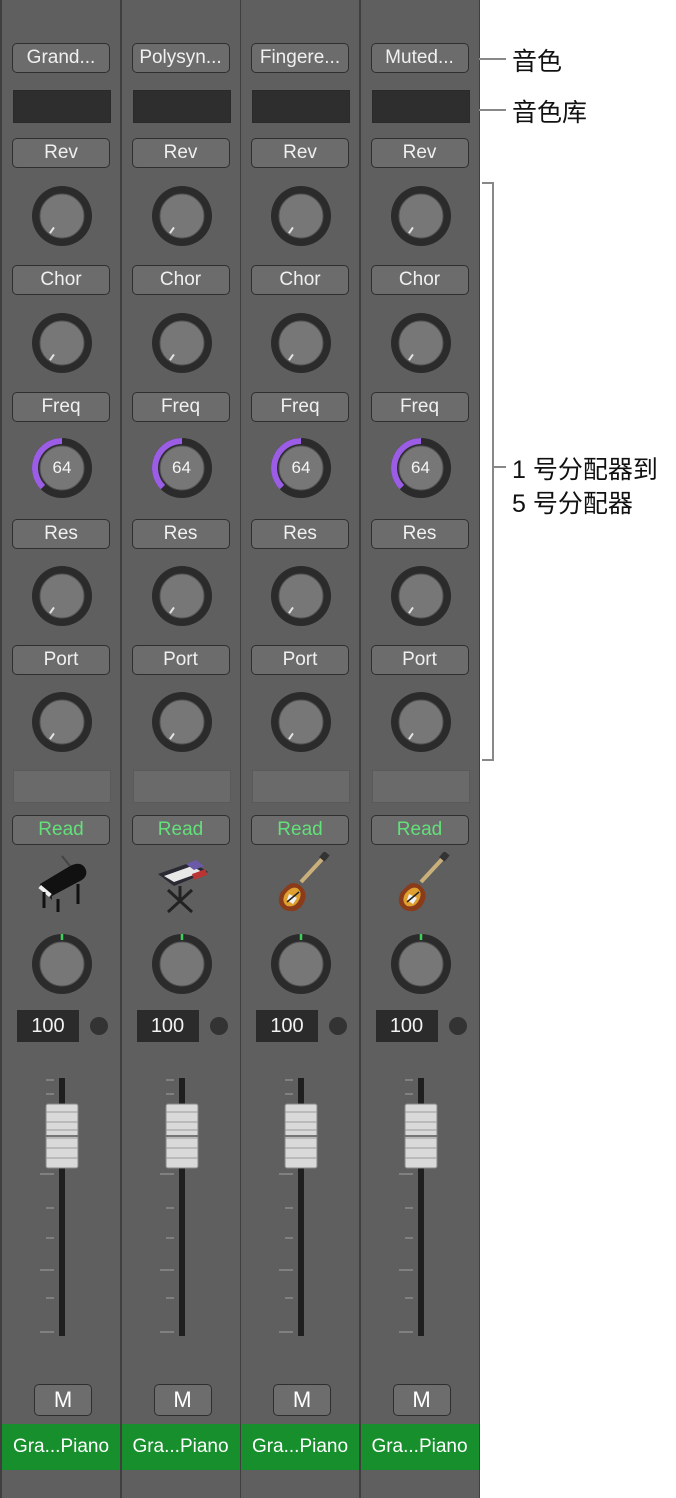 This screenshot has width=676, height=1498. I want to click on grand-piano-icon, so click(62, 884).